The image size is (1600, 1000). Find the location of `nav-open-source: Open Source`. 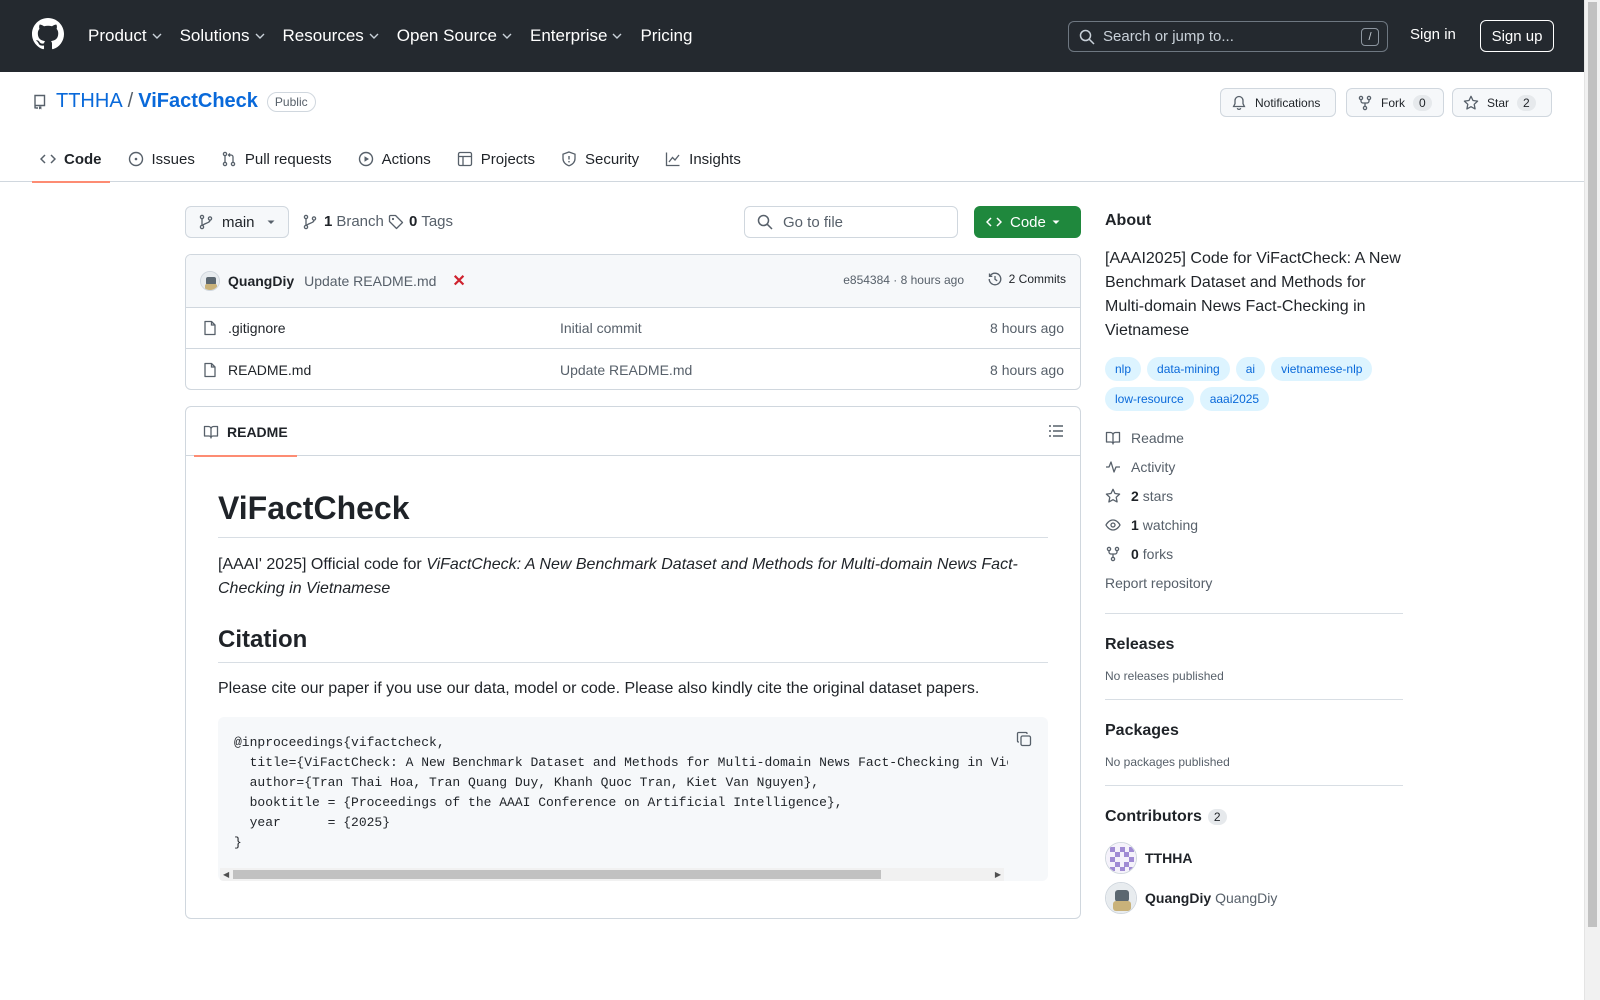

nav-open-source: Open Source is located at coordinates (455, 36).